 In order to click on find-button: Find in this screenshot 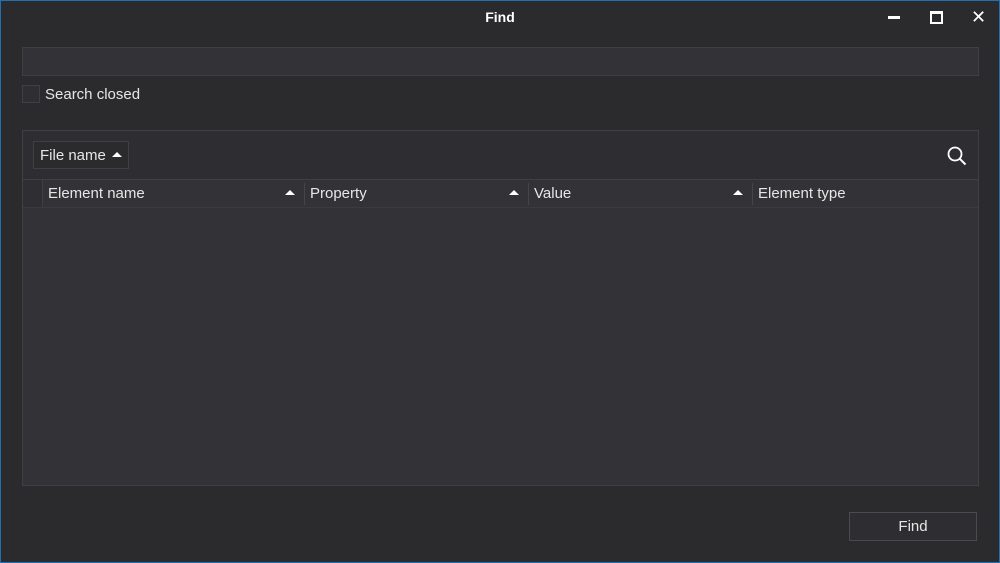, I will do `click(913, 526)`.